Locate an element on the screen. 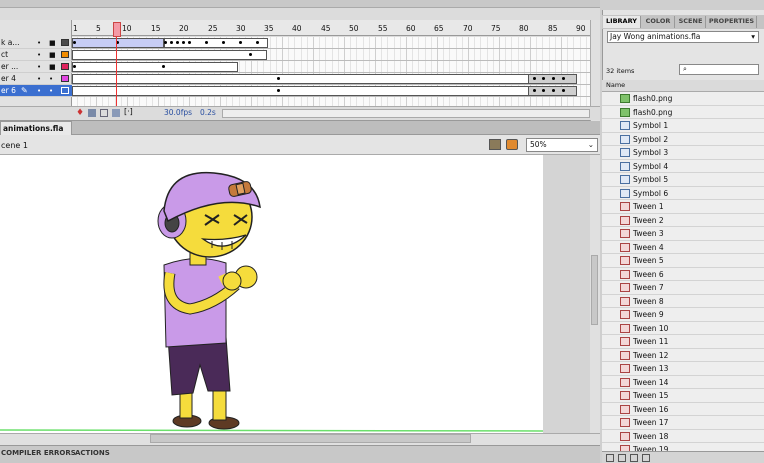  library-column-header: Name is located at coordinates (683, 86).